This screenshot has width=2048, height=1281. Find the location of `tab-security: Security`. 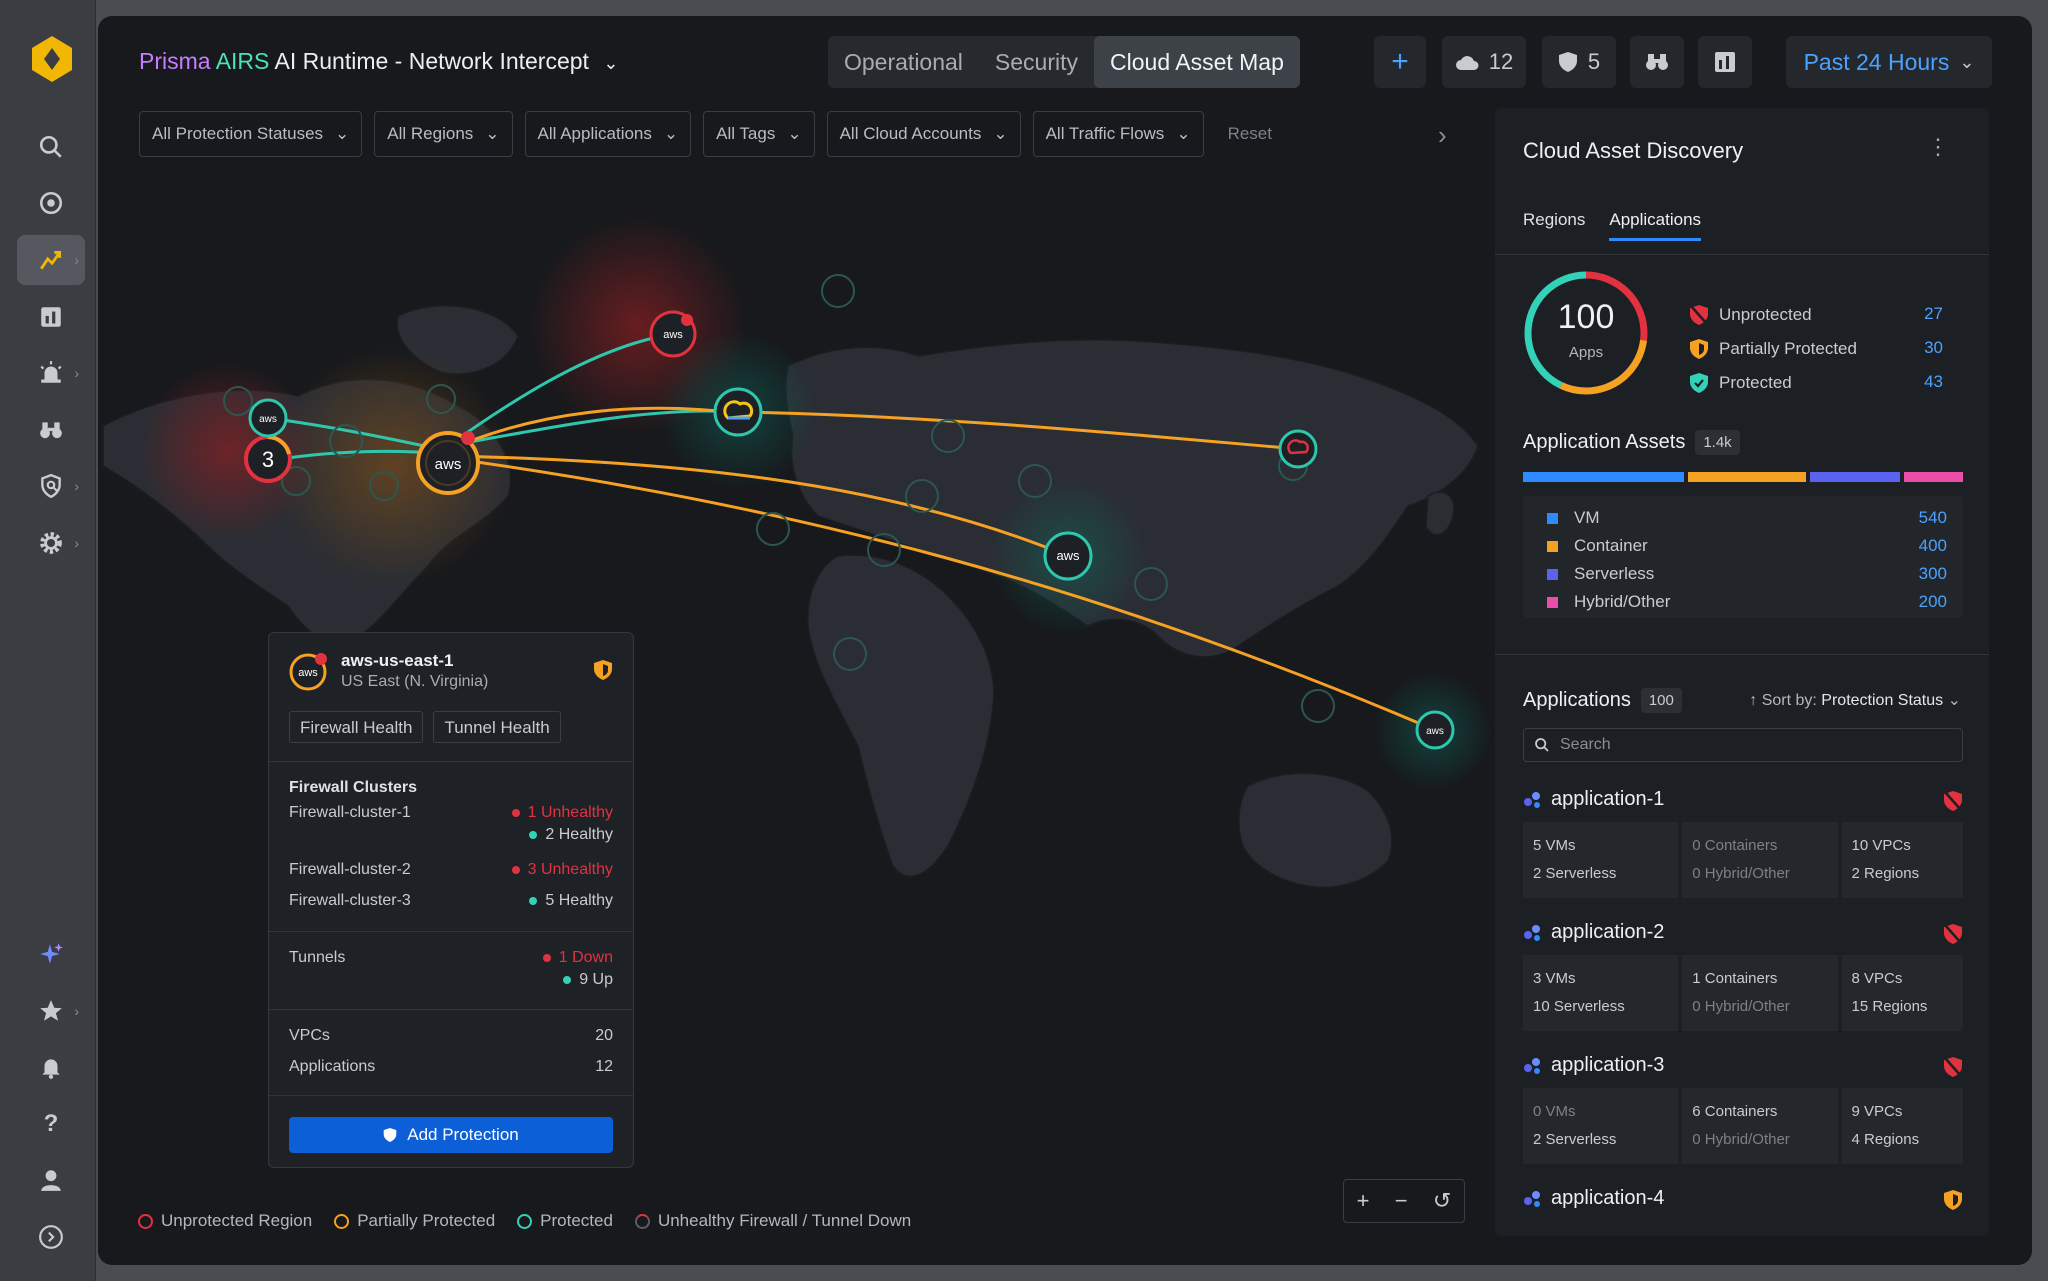

tab-security: Security is located at coordinates (1036, 62).